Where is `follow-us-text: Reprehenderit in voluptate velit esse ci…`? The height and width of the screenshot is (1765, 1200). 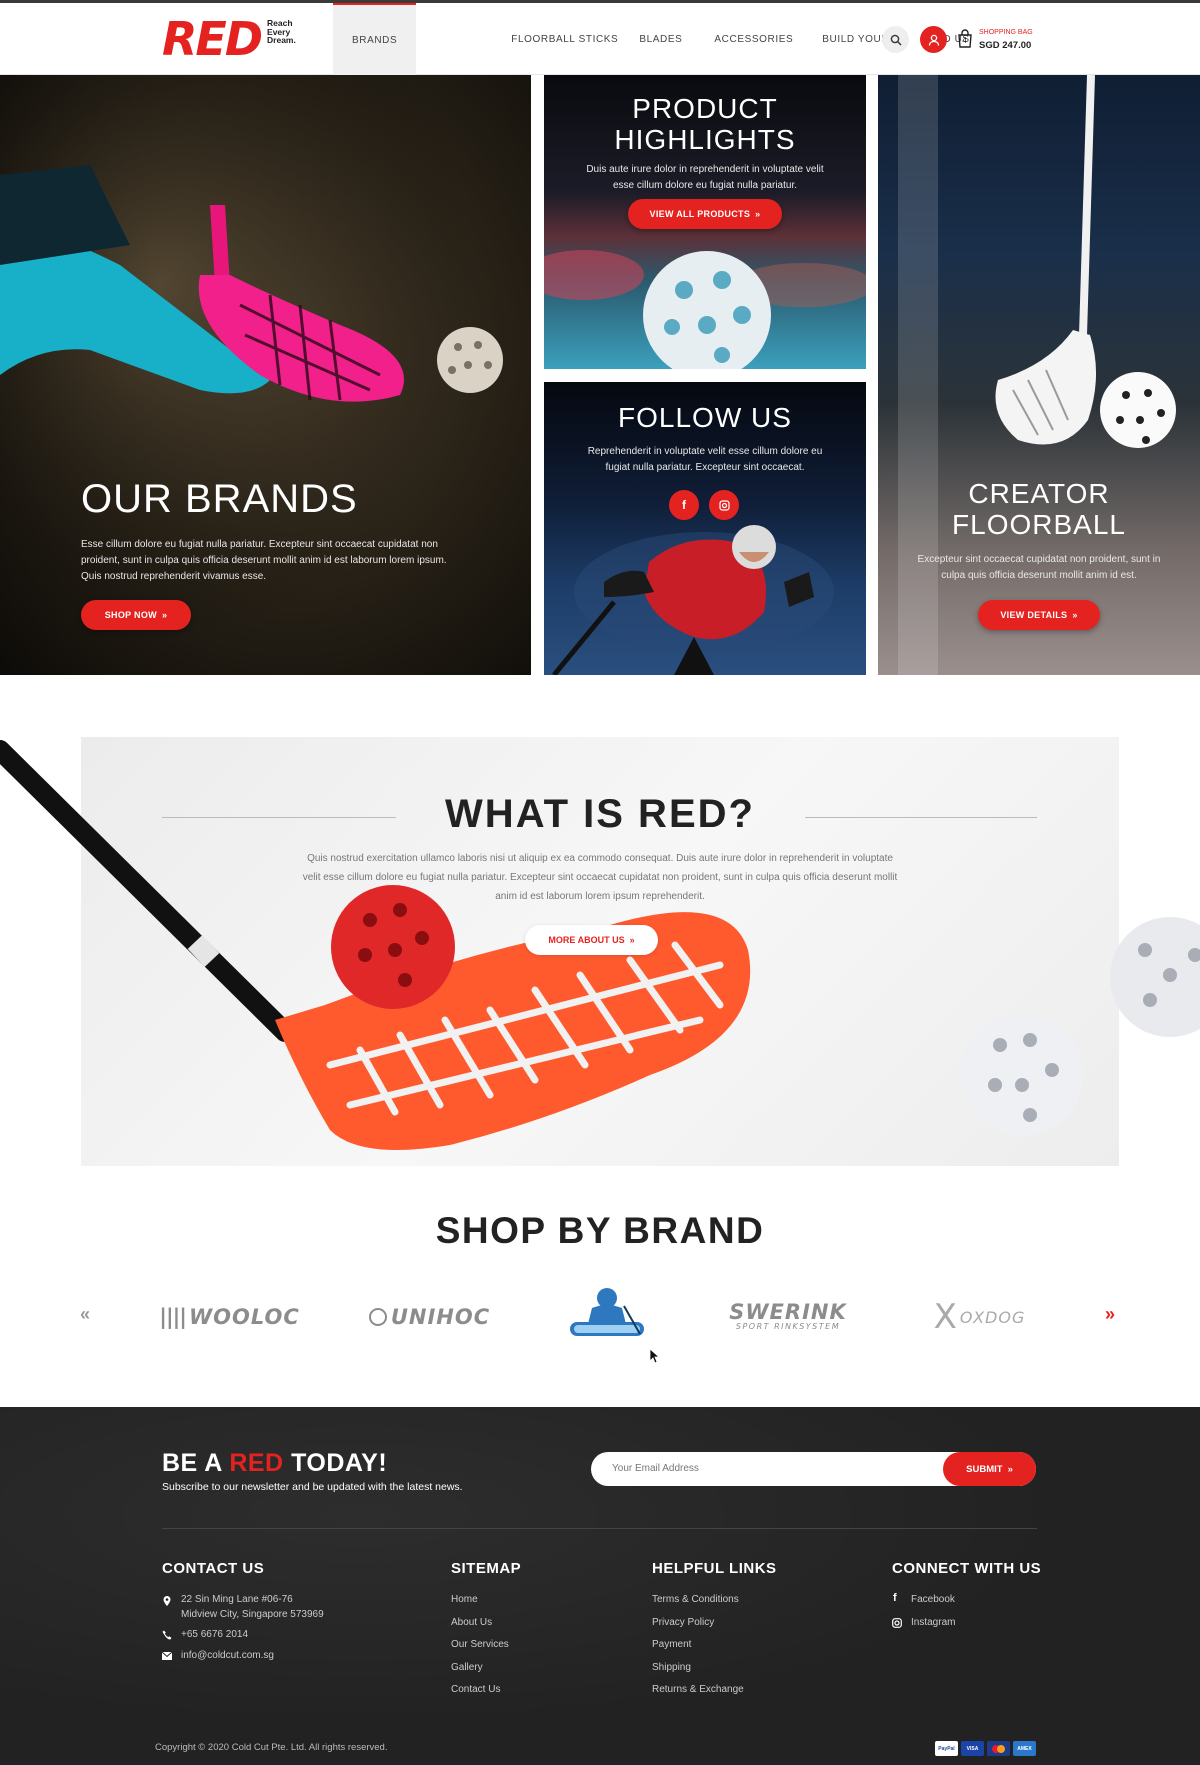 follow-us-text: Reprehenderit in voluptate velit esse ci… is located at coordinates (705, 459).